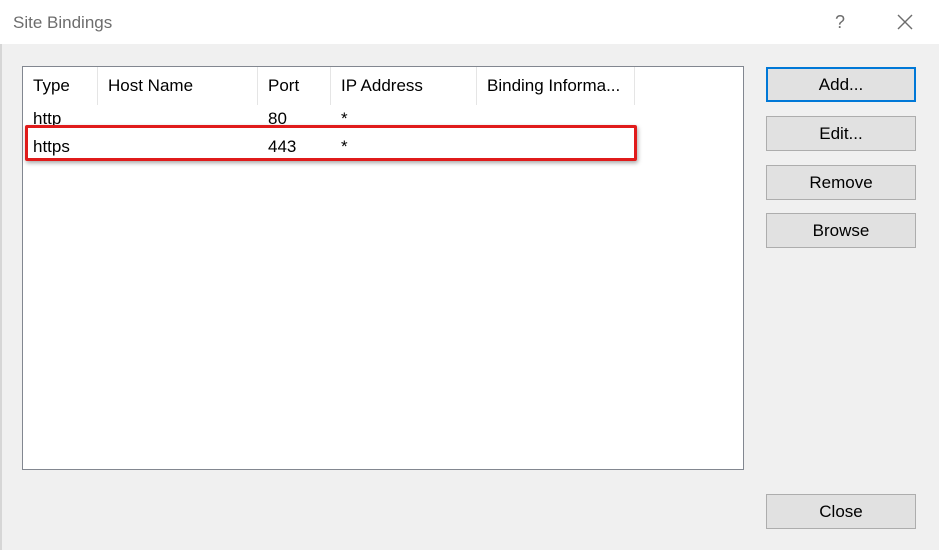 This screenshot has width=939, height=550. I want to click on title-bar: Site Bindings ?, so click(469, 22).